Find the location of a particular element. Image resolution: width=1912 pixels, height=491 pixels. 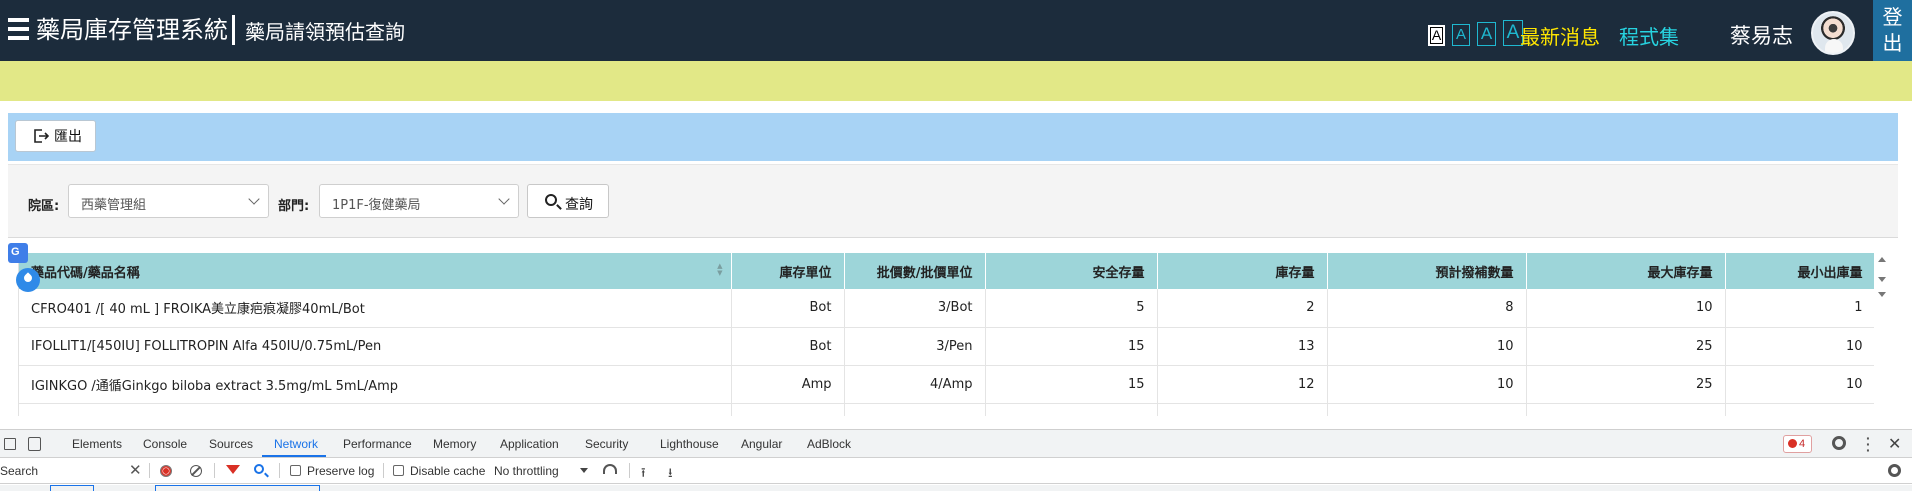

export-icon is located at coordinates (41, 136).